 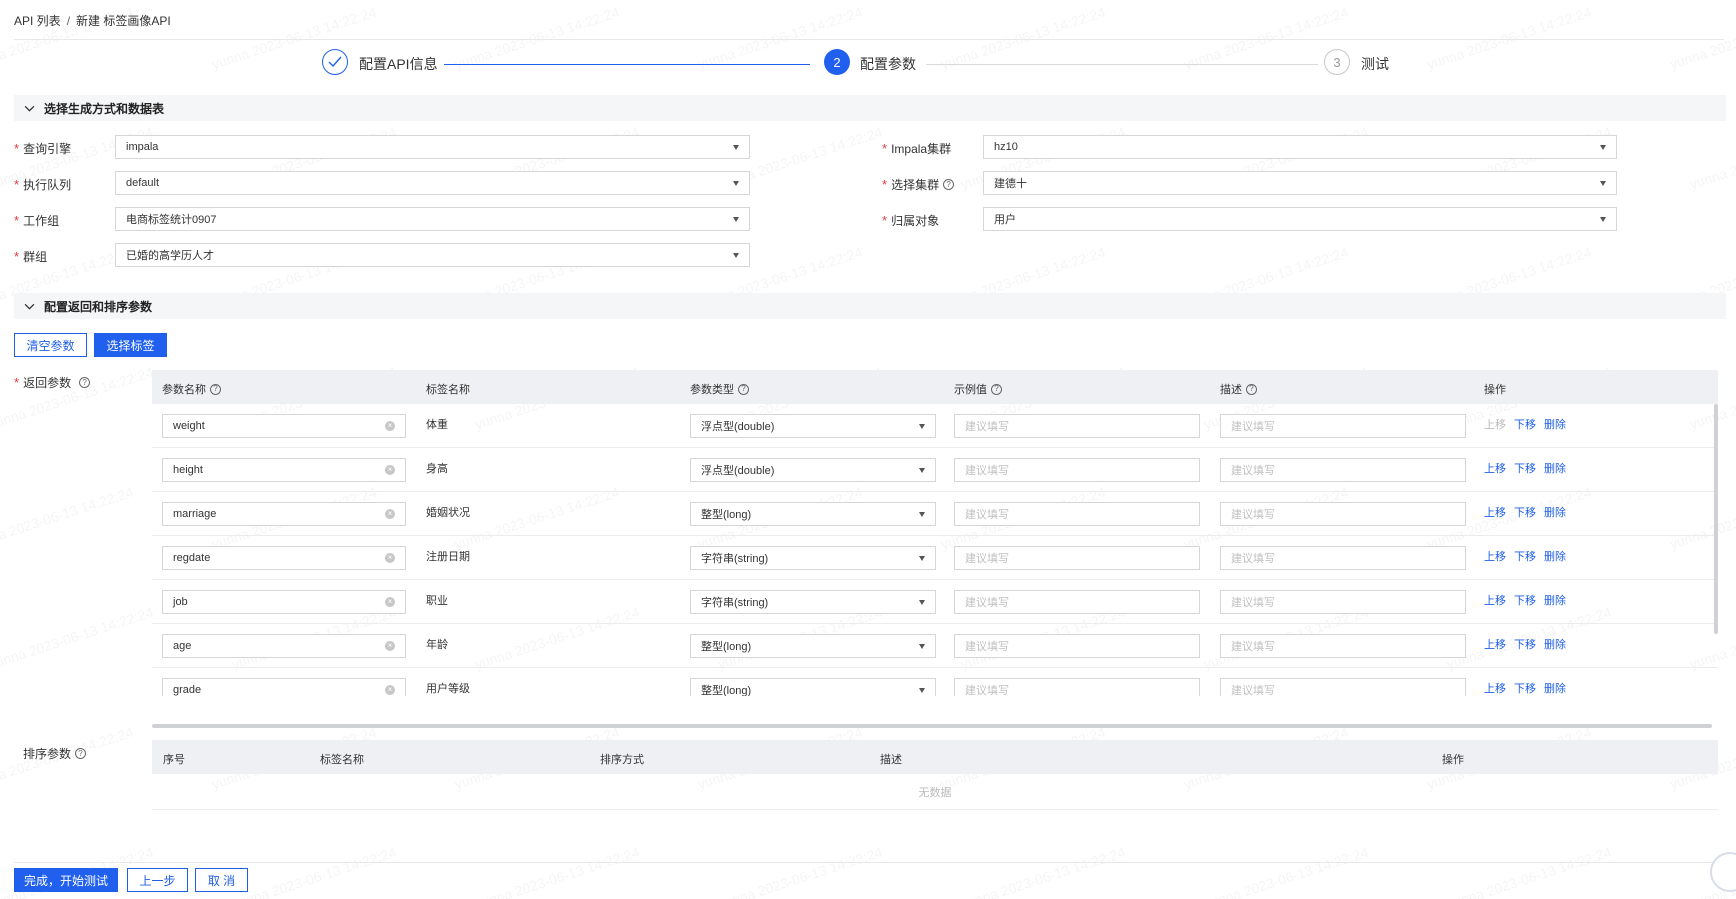 I want to click on workgroup-select: 电商标签统计0907, so click(x=432, y=219).